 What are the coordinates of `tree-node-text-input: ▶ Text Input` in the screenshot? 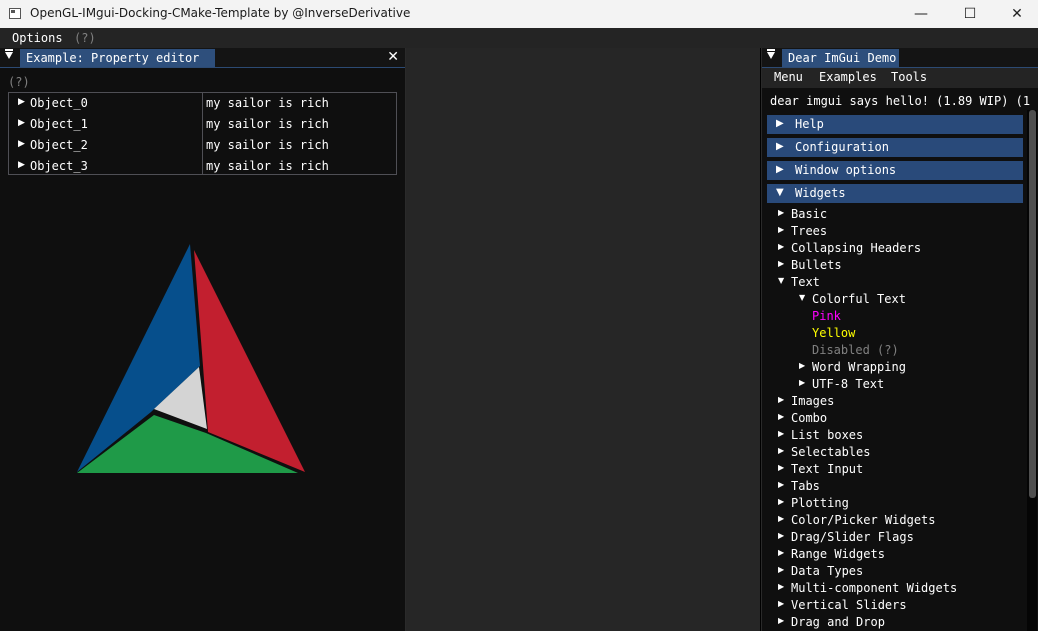 It's located at (892, 469).